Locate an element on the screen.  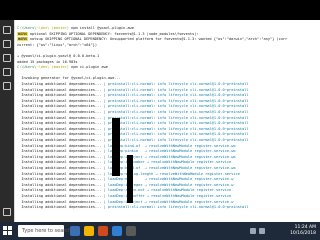
start-button is located at coordinates (8, 231).